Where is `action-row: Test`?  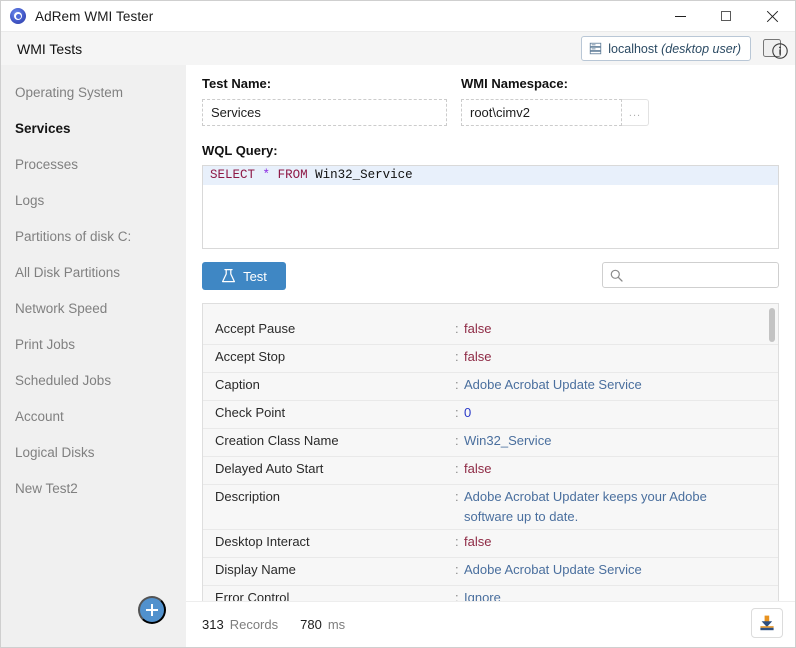 action-row: Test is located at coordinates (490, 276).